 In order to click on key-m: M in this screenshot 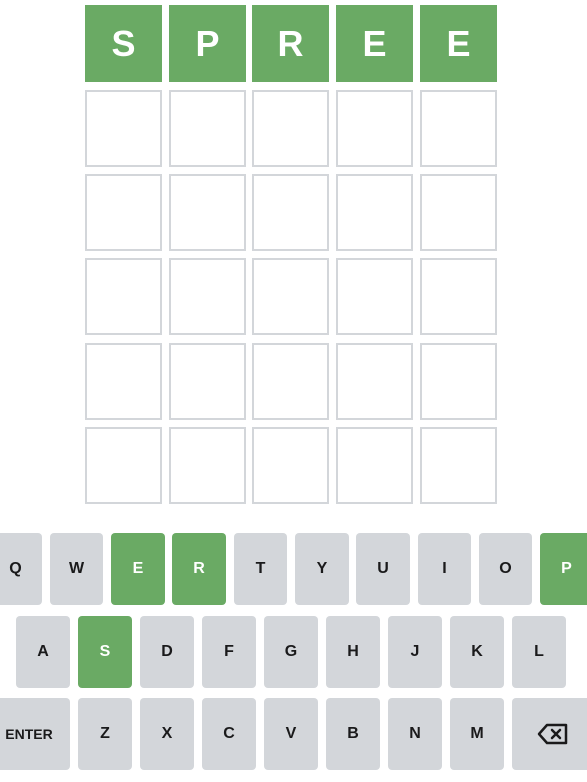, I will do `click(477, 734)`.